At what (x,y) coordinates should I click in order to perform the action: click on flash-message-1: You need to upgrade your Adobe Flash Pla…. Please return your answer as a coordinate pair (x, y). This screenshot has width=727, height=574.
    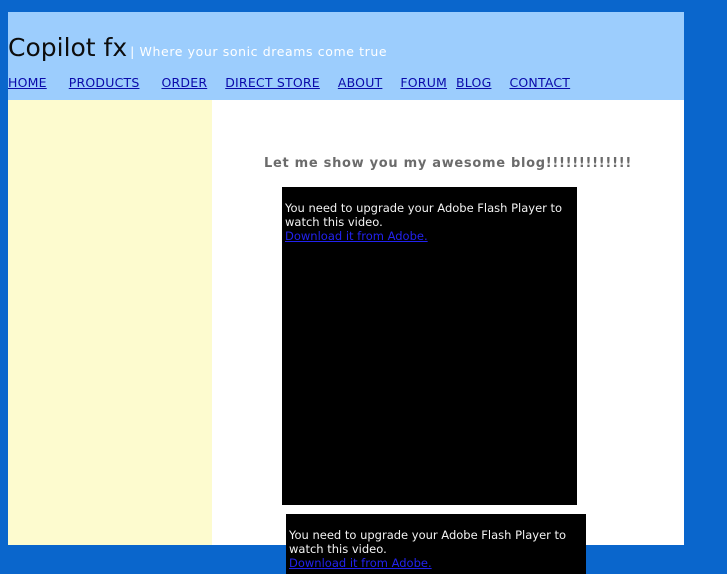
    Looking at the image, I should click on (425, 222).